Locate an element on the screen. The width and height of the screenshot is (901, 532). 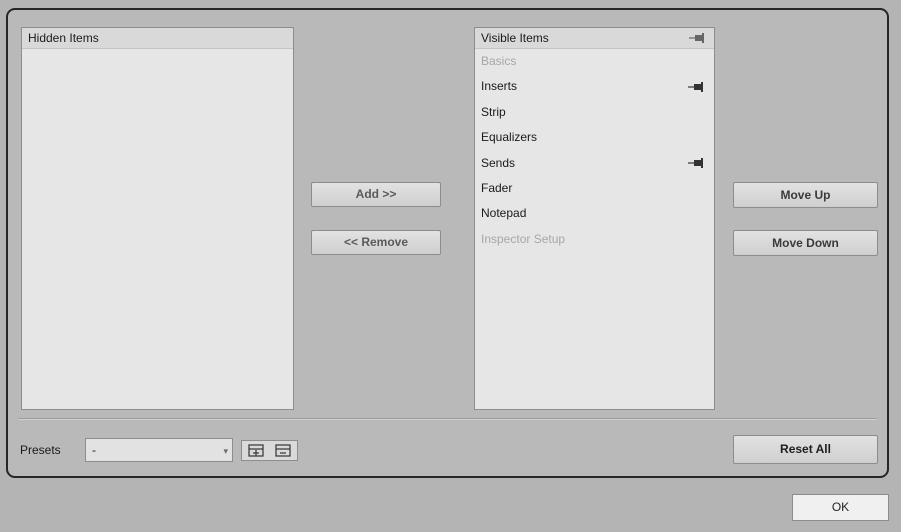
list-item: Basics is located at coordinates (594, 61).